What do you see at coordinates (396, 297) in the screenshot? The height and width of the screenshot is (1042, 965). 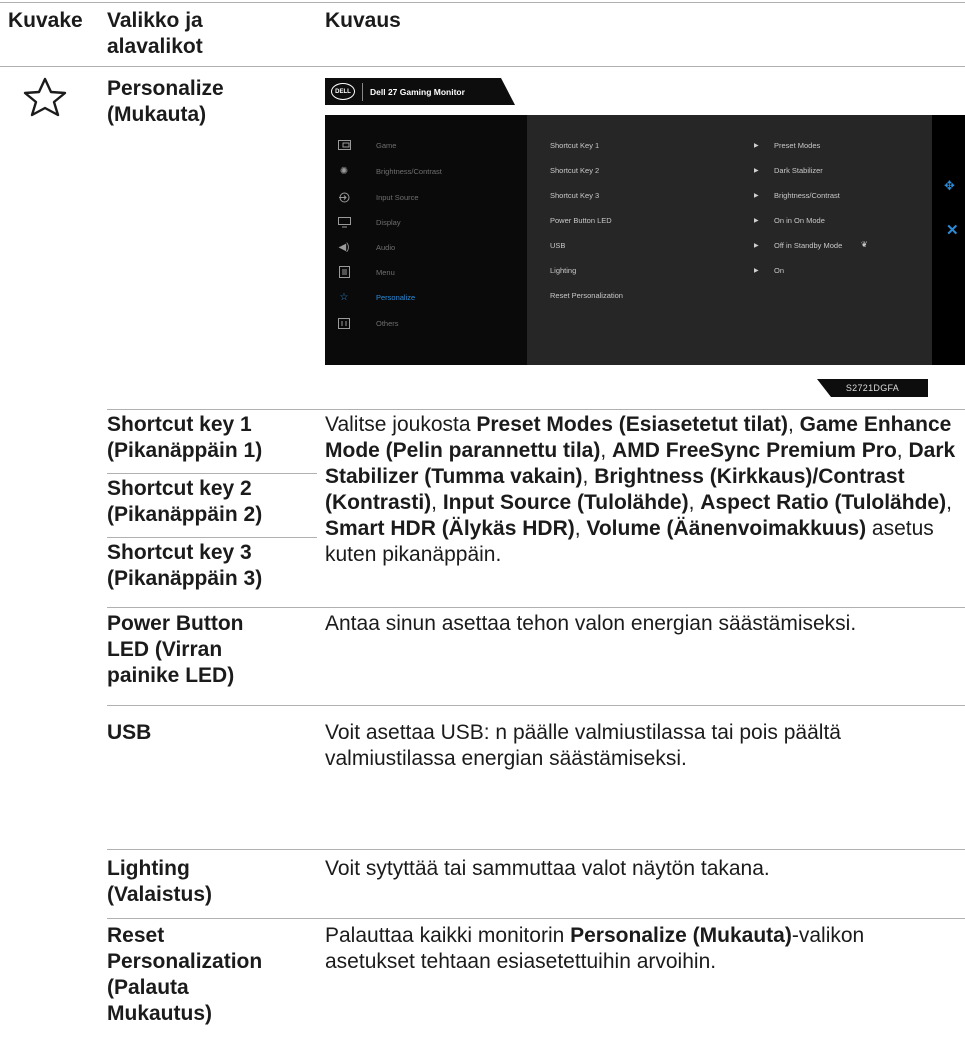 I see `osd-menu-label: Personalize` at bounding box center [396, 297].